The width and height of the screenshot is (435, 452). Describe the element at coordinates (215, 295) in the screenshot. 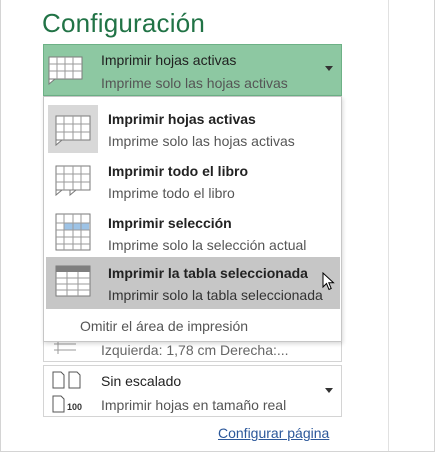

I see `menu-item-subtitle: Imprimir solo la tabla seleccionada` at that location.